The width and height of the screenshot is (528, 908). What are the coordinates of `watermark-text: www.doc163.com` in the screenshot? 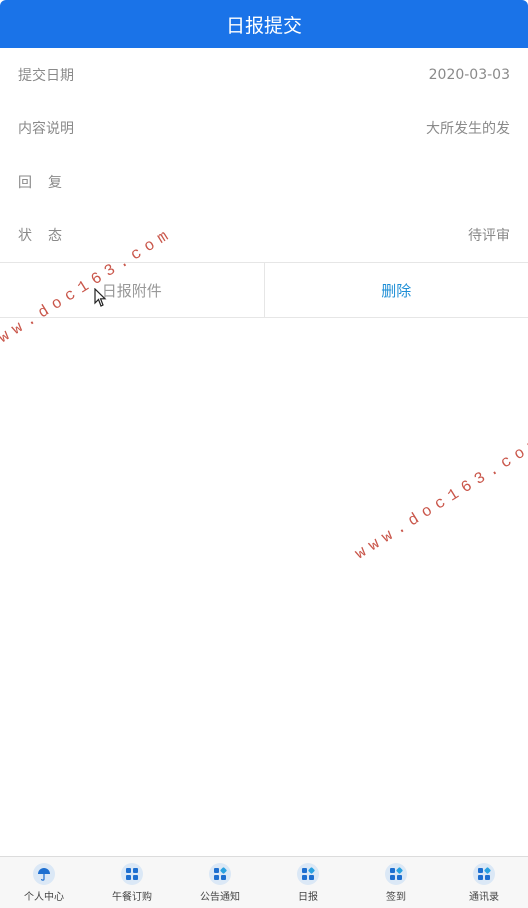 It's located at (440, 497).